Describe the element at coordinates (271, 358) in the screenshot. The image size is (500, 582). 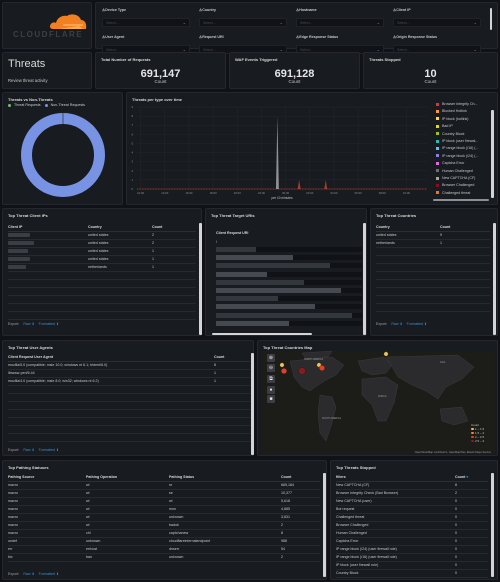
I see `zoom-in-button: ⊕` at that location.